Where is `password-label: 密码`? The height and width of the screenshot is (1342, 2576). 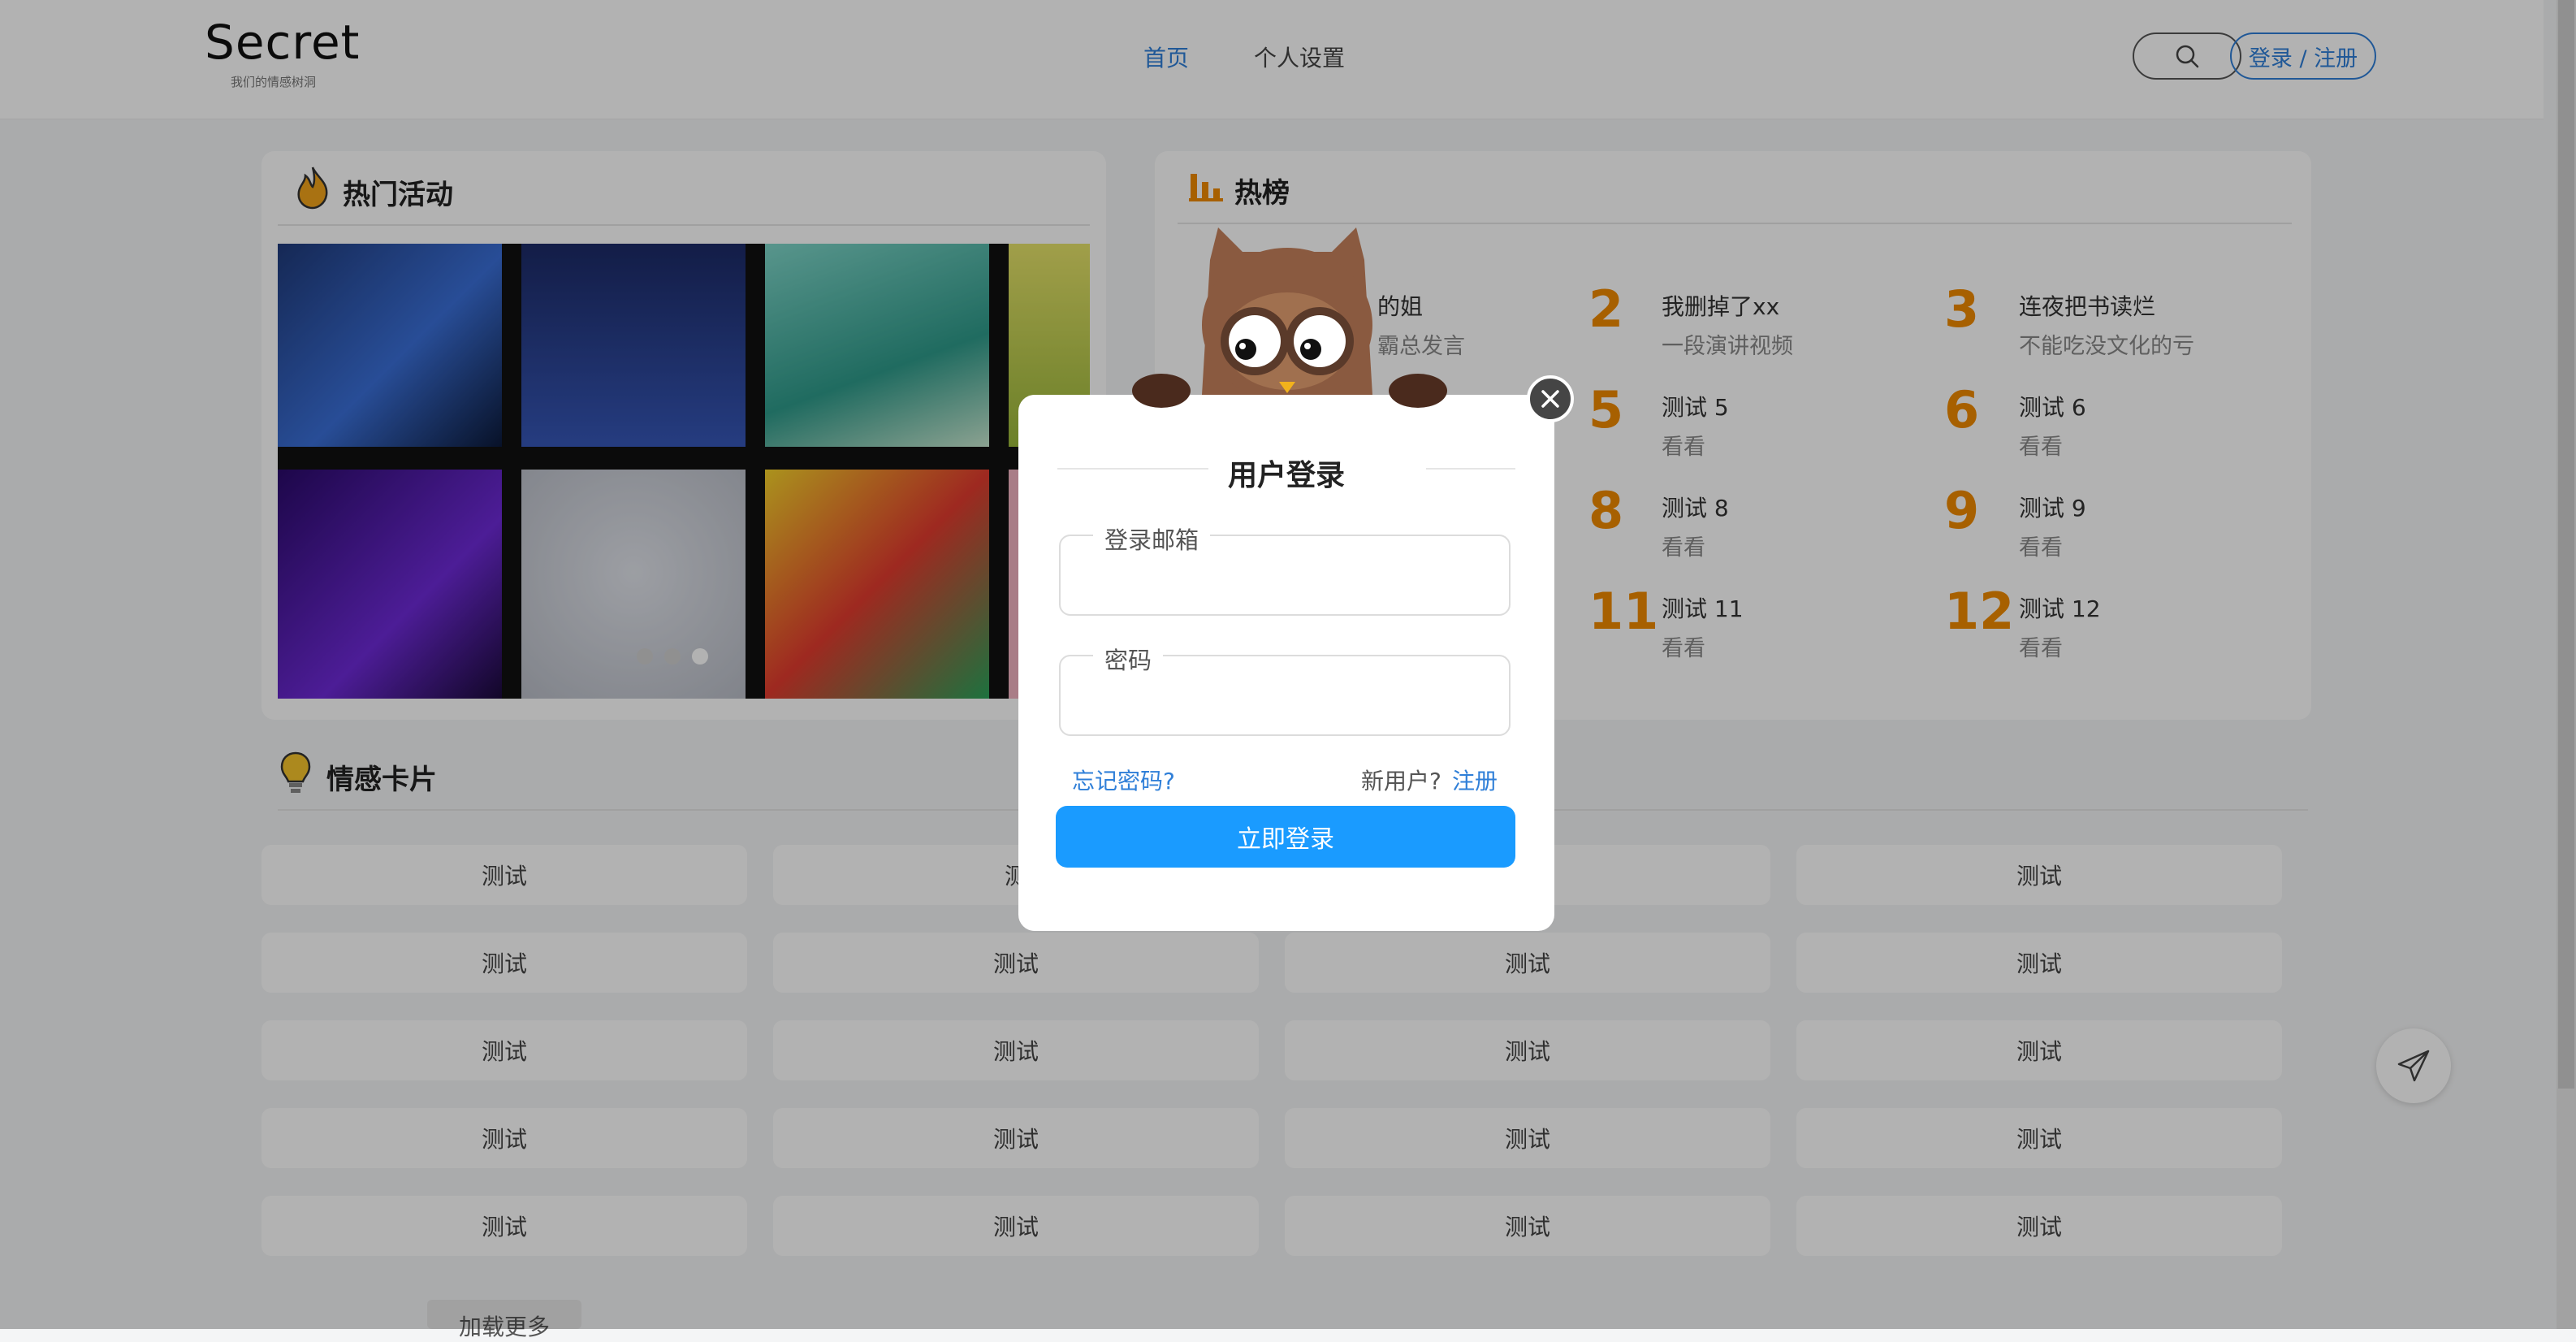
password-label: 密码 is located at coordinates (1128, 659).